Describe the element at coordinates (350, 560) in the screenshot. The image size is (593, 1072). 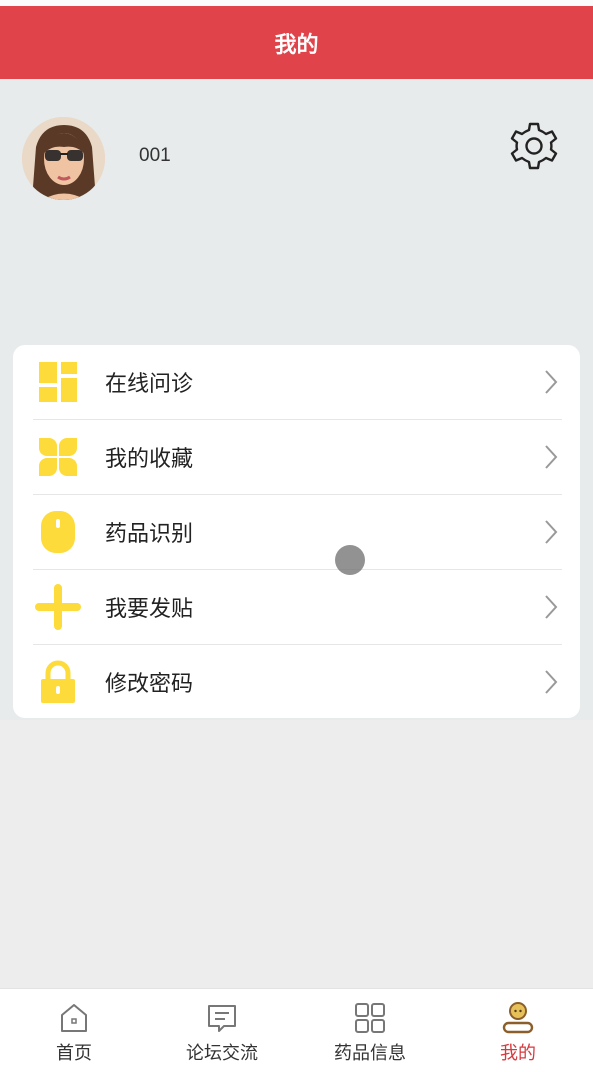
I see `touch-indicator` at that location.